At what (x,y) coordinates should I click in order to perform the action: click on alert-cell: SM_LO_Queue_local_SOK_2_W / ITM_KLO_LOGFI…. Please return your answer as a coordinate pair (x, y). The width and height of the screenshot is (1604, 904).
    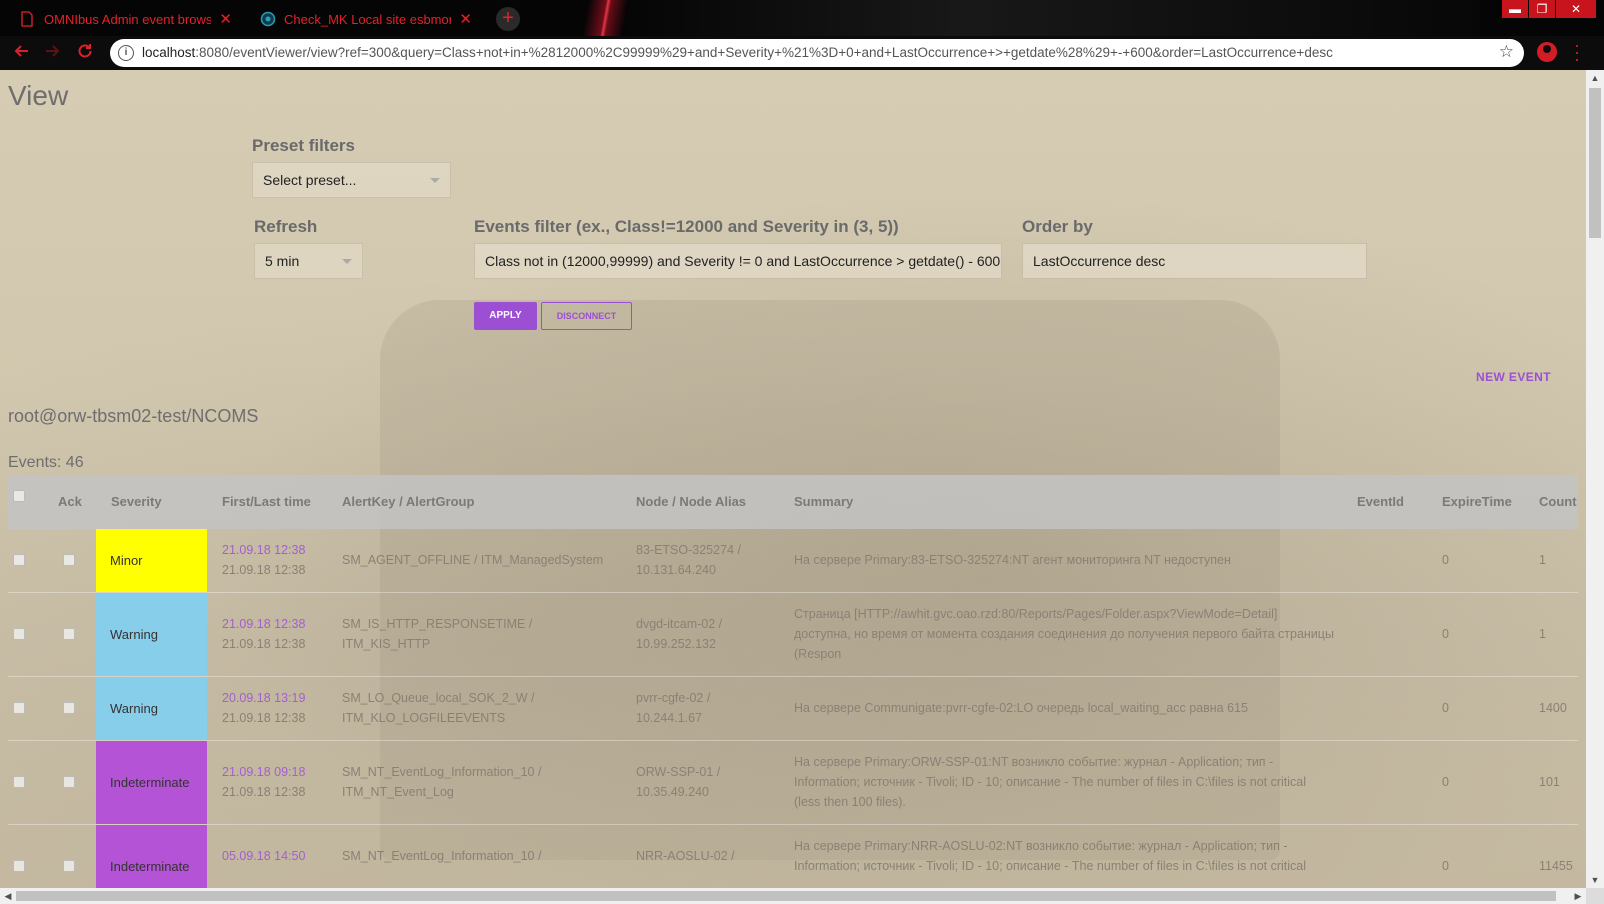
    Looking at the image, I should click on (438, 708).